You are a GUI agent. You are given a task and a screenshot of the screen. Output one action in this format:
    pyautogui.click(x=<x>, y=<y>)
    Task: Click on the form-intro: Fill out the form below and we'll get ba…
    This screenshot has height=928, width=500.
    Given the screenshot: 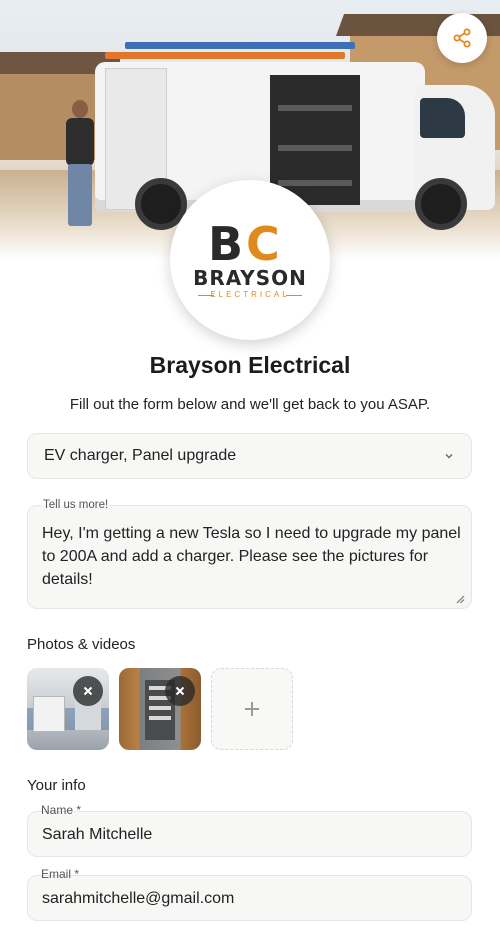 What is the action you would take?
    pyautogui.click(x=250, y=404)
    